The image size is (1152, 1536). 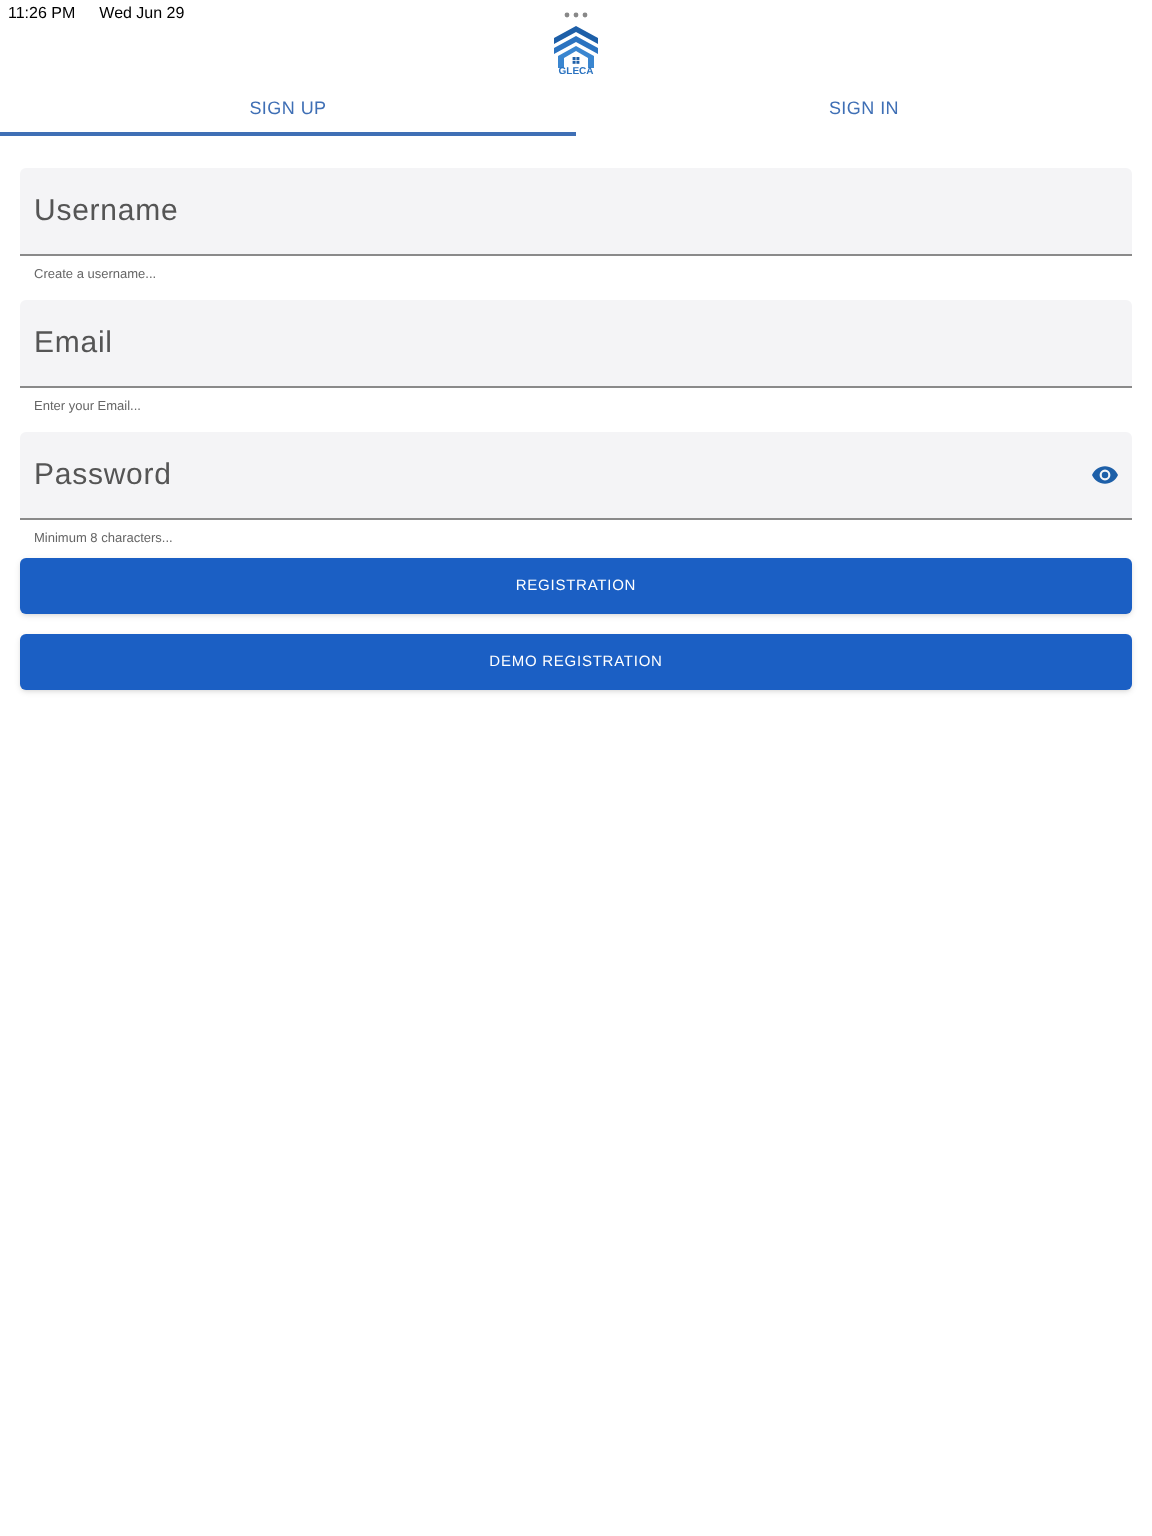 What do you see at coordinates (576, 47) in the screenshot?
I see `house-logo-icon` at bounding box center [576, 47].